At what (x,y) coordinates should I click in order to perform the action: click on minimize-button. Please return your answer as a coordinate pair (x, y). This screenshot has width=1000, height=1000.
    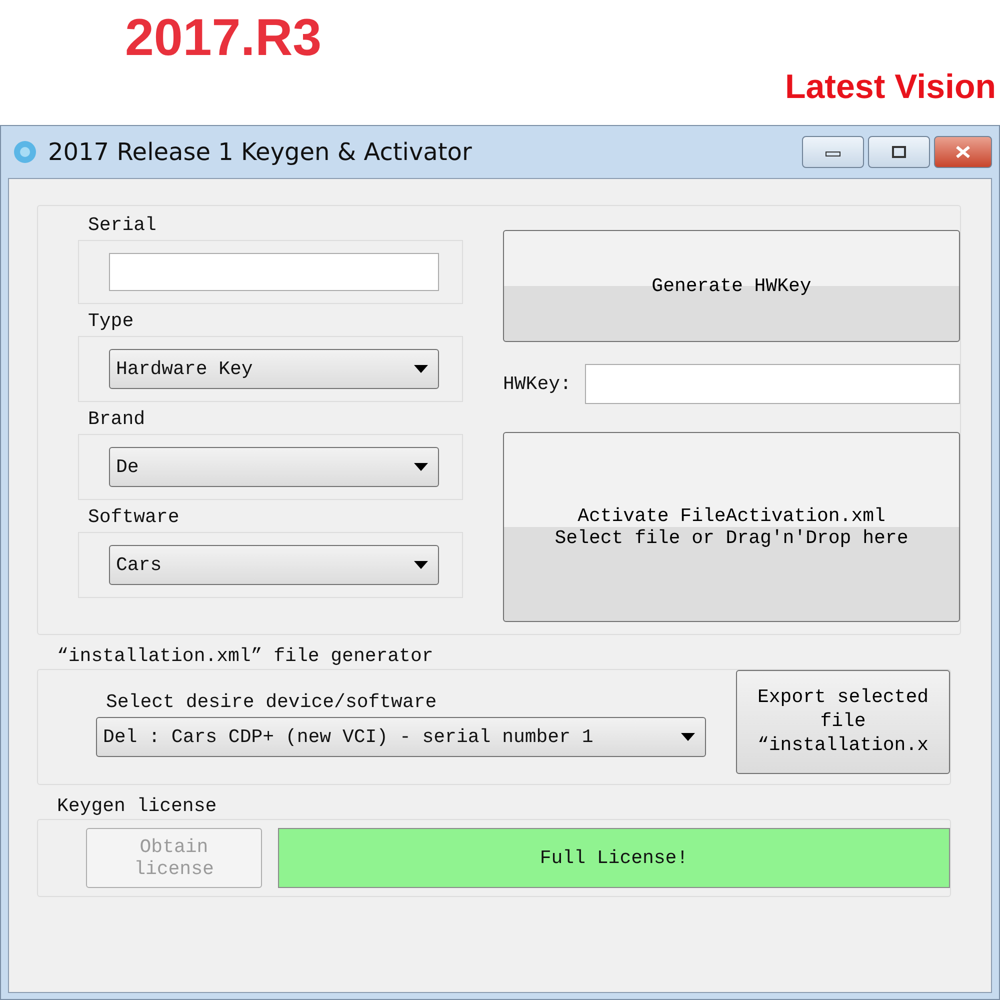
    Looking at the image, I should click on (833, 152).